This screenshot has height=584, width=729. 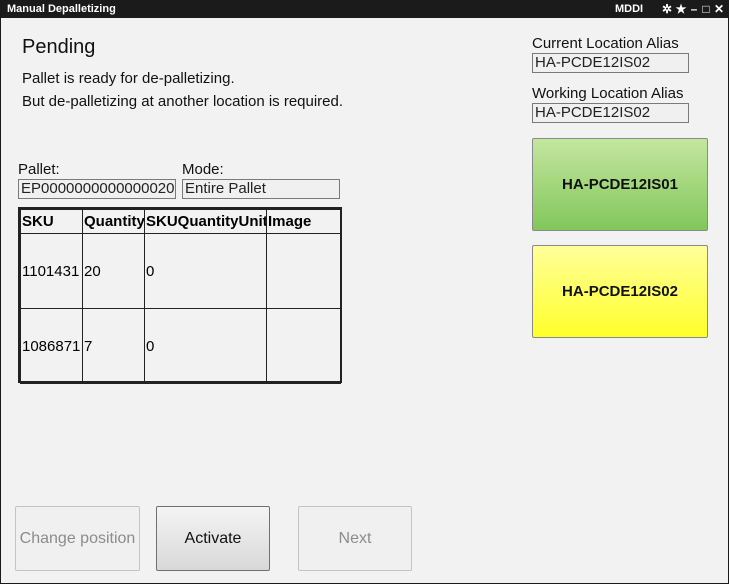 What do you see at coordinates (610, 63) in the screenshot?
I see `current-location-field: HA-PCDE12IS02` at bounding box center [610, 63].